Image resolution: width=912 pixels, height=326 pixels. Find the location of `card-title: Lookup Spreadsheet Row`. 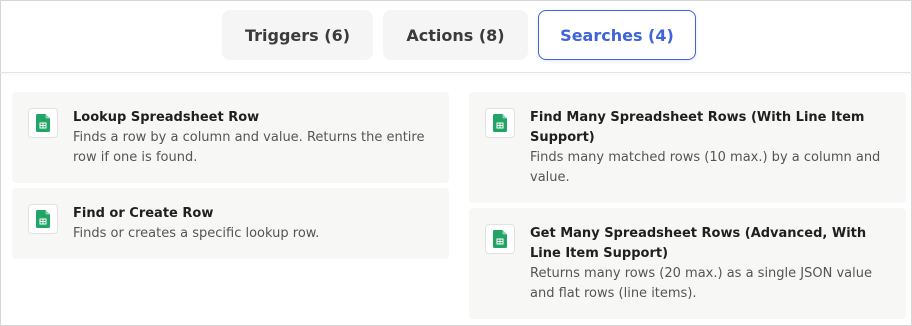

card-title: Lookup Spreadsheet Row is located at coordinates (166, 117).